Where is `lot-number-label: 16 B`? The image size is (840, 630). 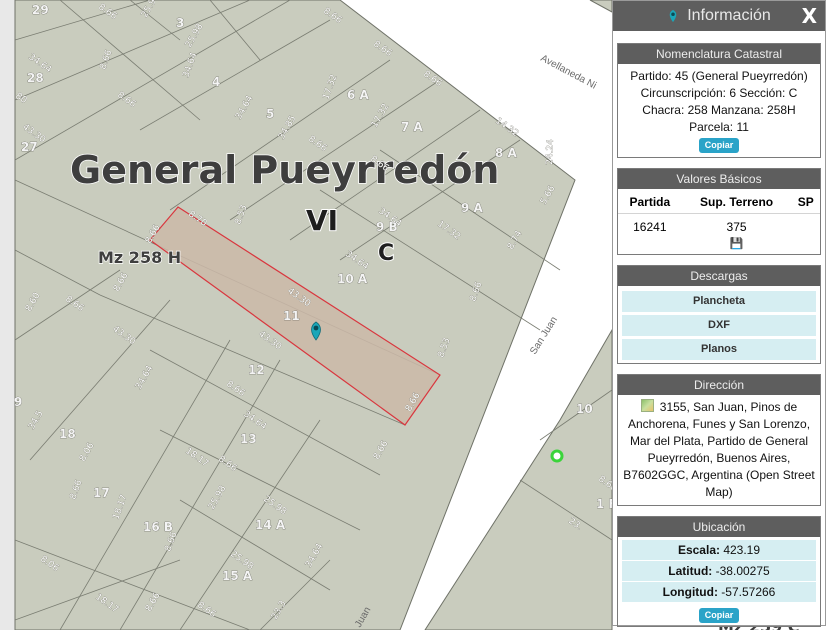 lot-number-label: 16 B is located at coordinates (158, 527).